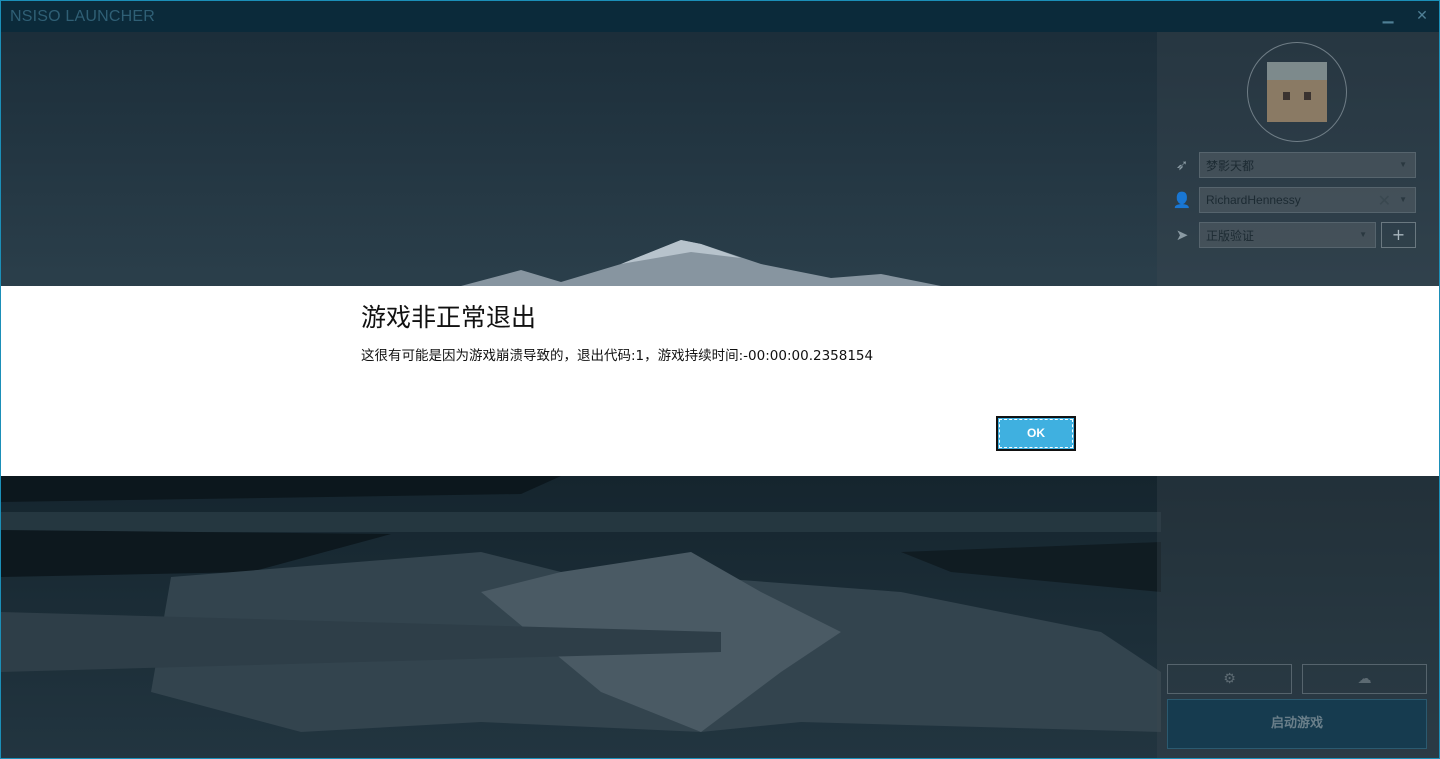 The image size is (1440, 759). Describe the element at coordinates (1182, 165) in the screenshot. I see `rocket-icon: ➶` at that location.